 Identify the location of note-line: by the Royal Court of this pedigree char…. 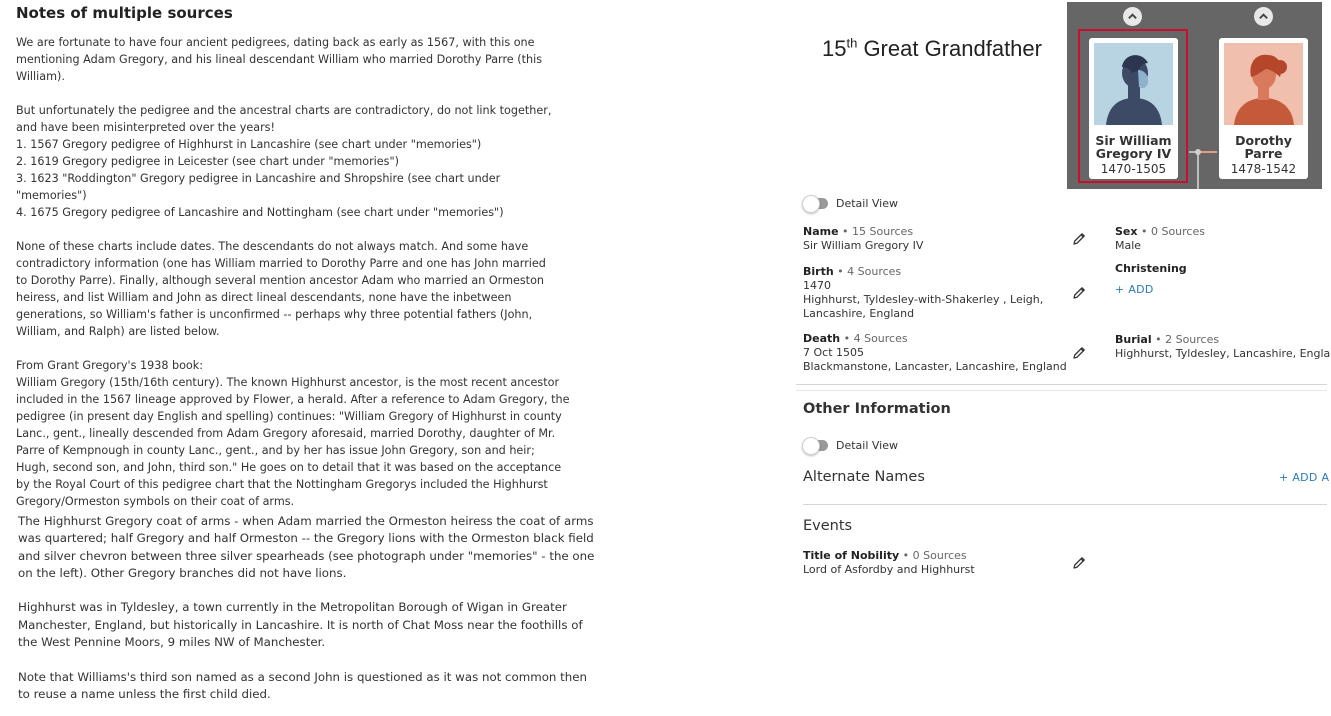
(282, 484).